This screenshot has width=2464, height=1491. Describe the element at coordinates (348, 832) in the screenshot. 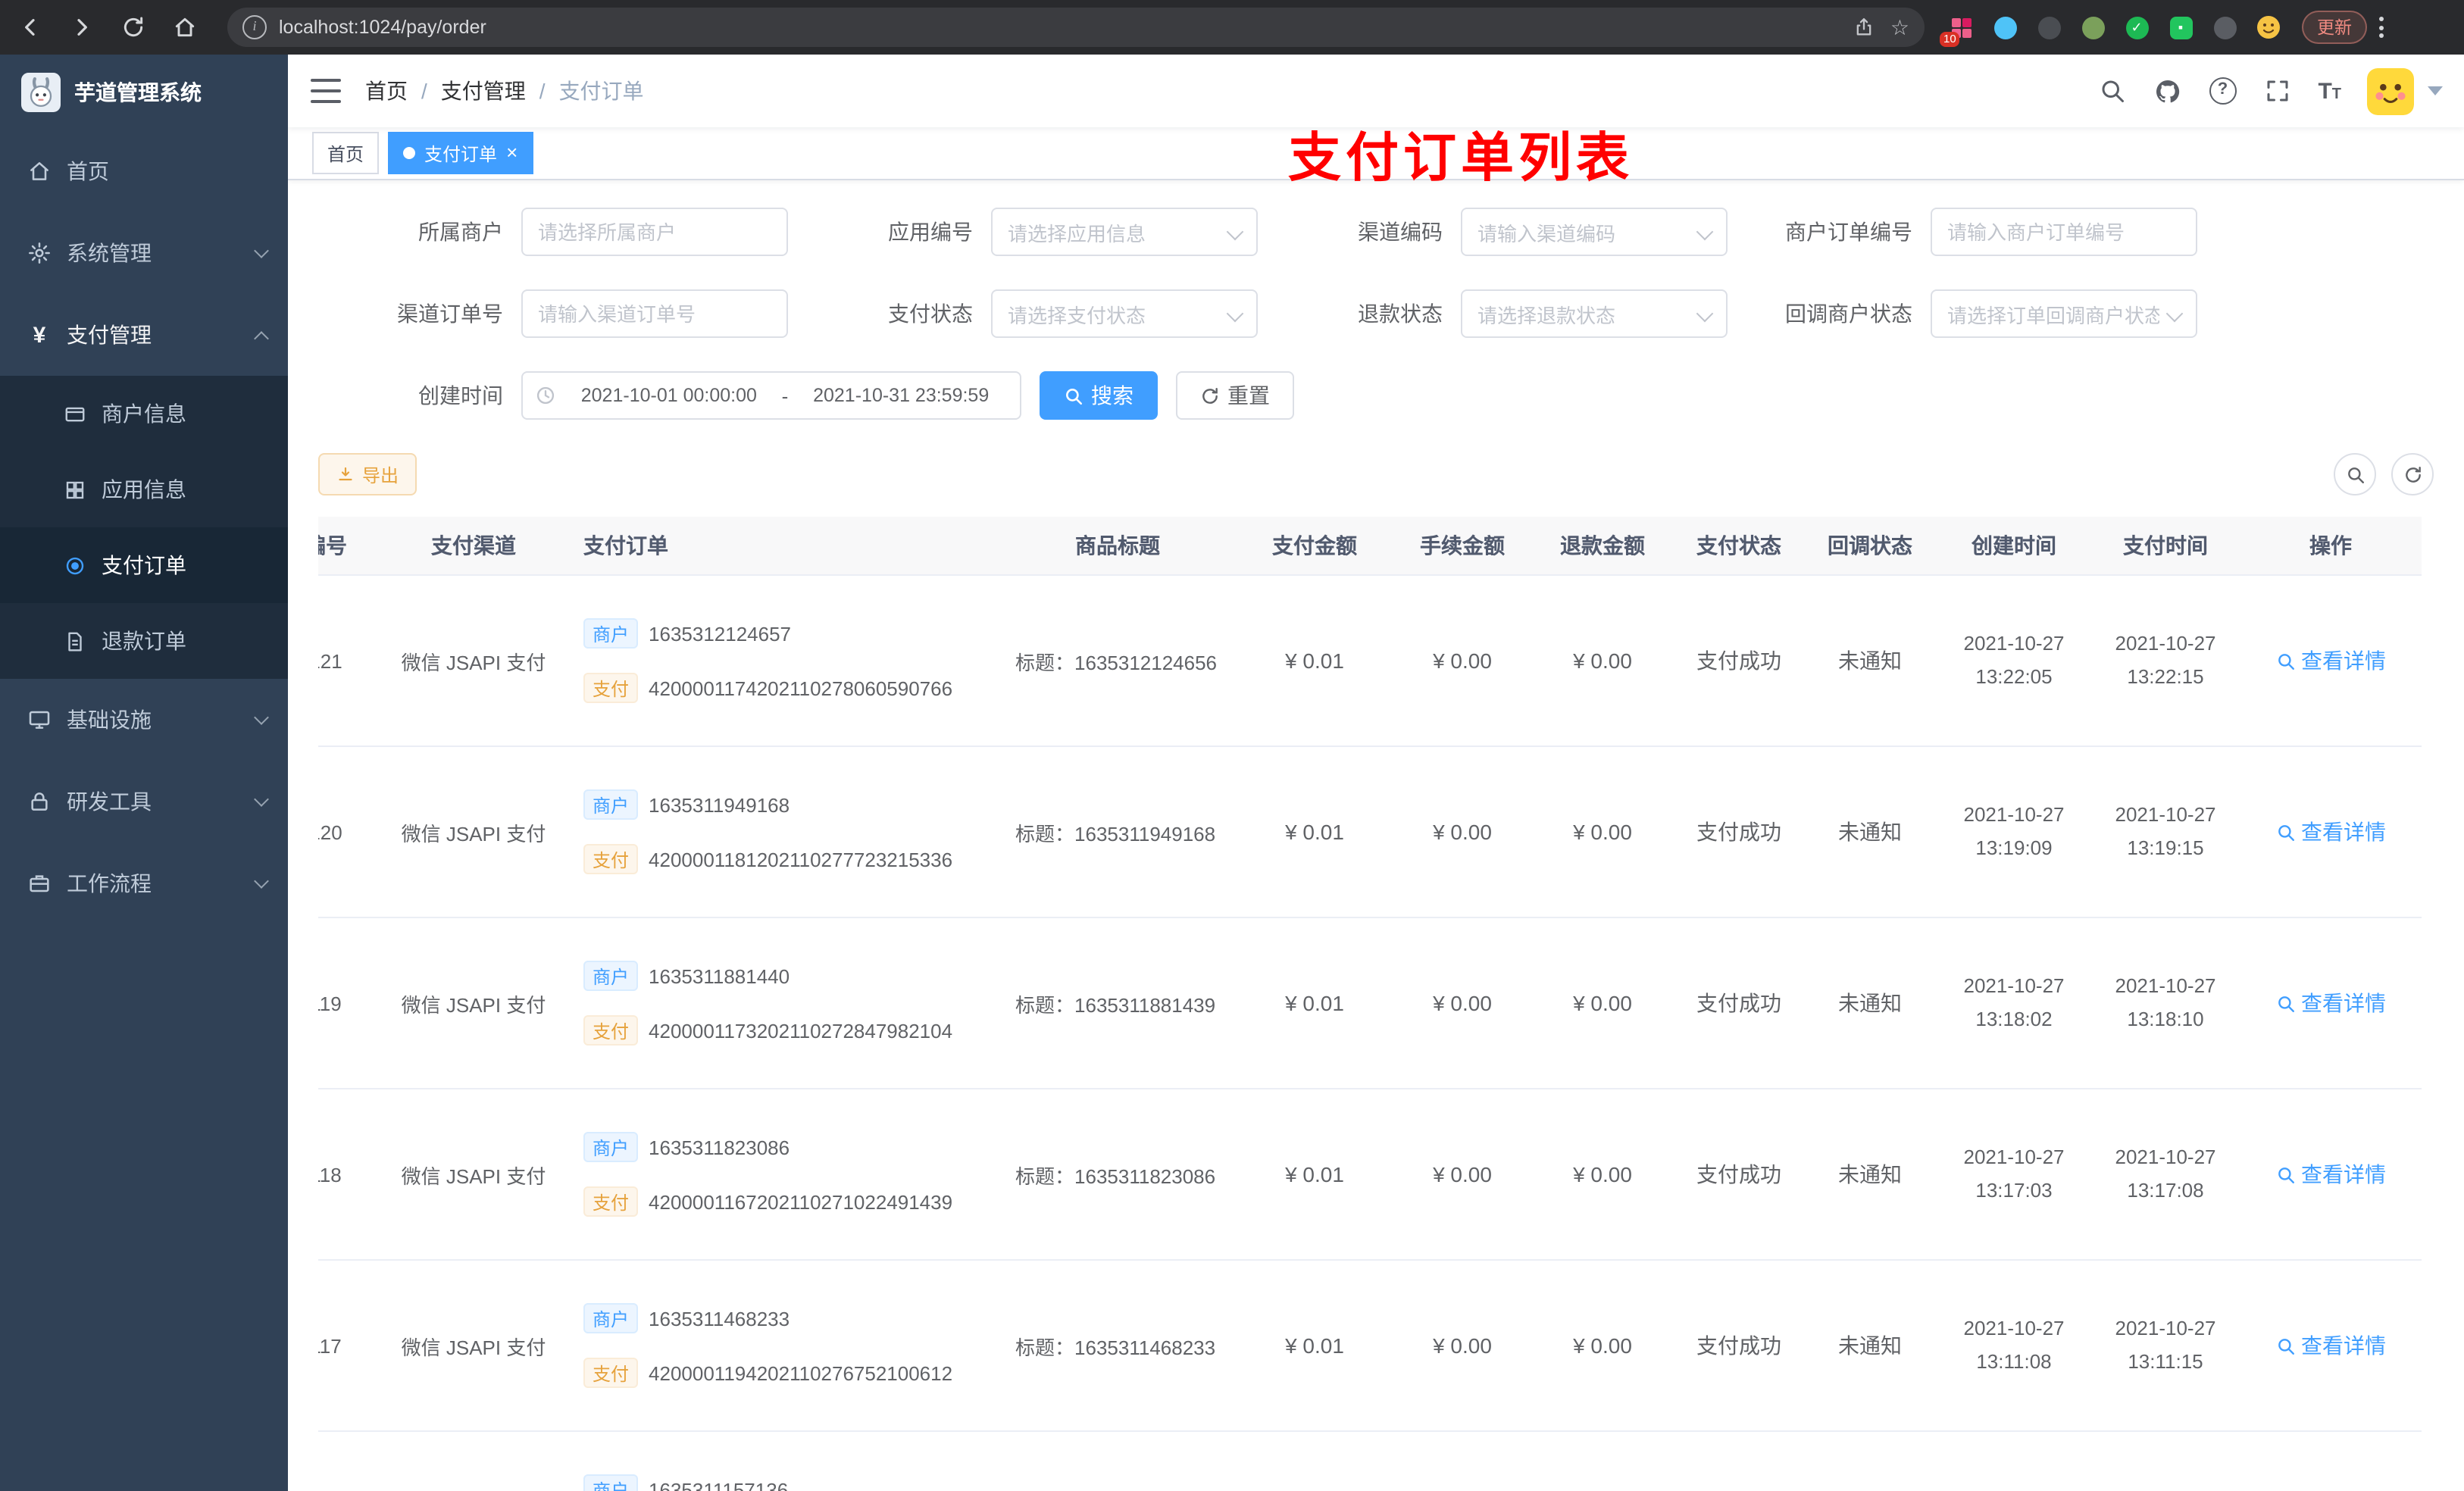

I see `order-id: 120` at that location.